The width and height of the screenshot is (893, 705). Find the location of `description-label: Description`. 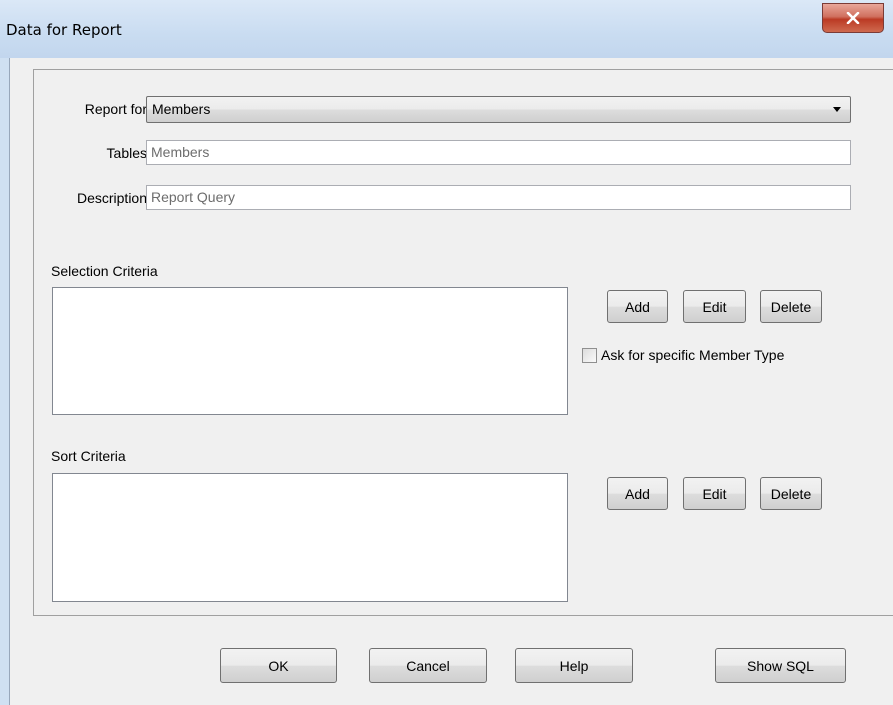

description-label: Description is located at coordinates (111, 198).